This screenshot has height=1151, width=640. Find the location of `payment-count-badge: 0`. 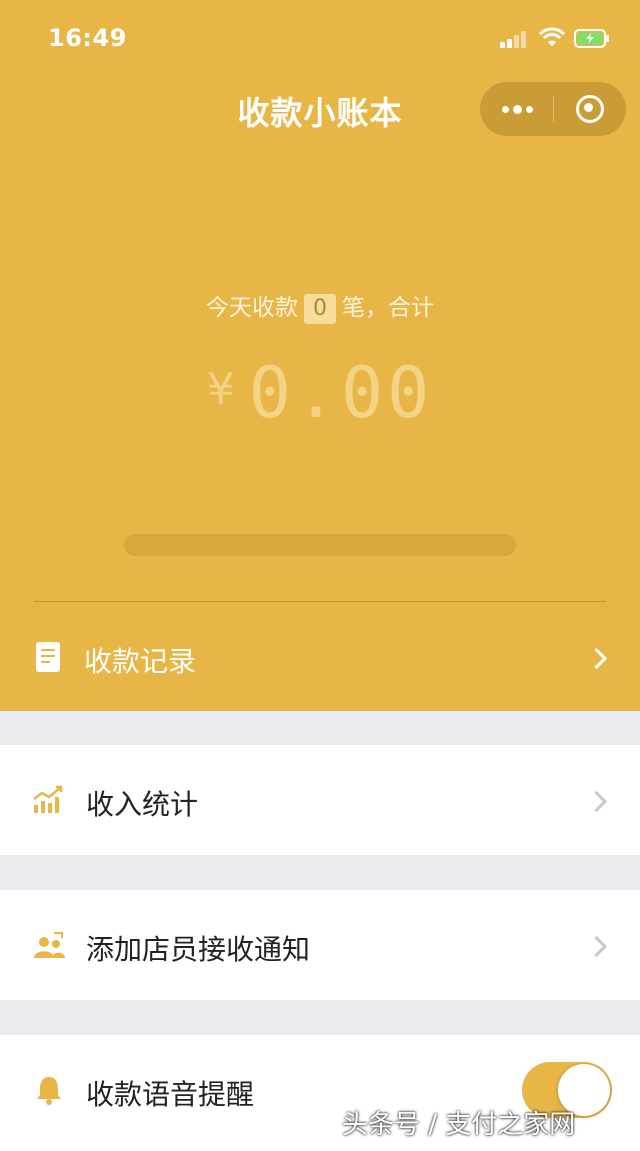

payment-count-badge: 0 is located at coordinates (320, 309).